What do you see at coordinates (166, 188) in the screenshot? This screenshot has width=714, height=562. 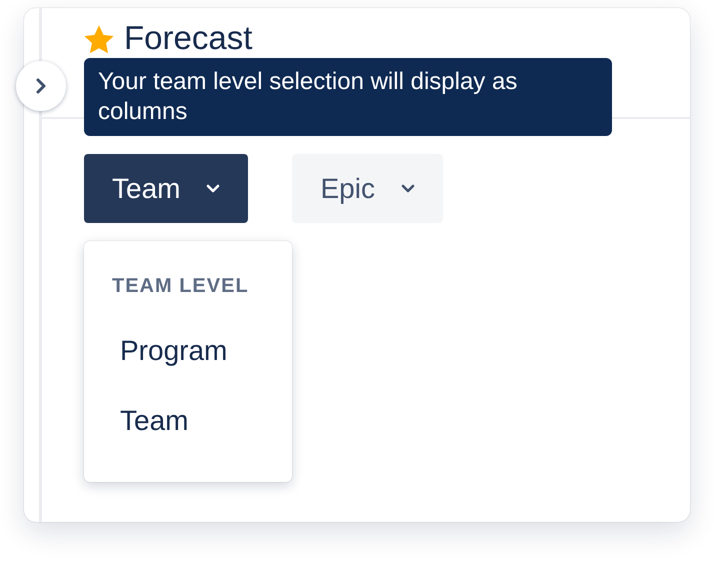 I see `dropdown-button: Team` at bounding box center [166, 188].